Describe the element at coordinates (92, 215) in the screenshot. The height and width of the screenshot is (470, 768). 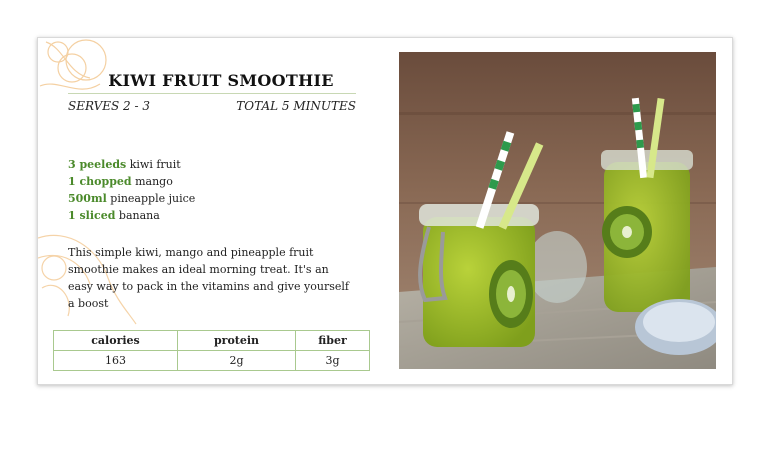
I see `ingredient-qty: 1 sliced` at that location.